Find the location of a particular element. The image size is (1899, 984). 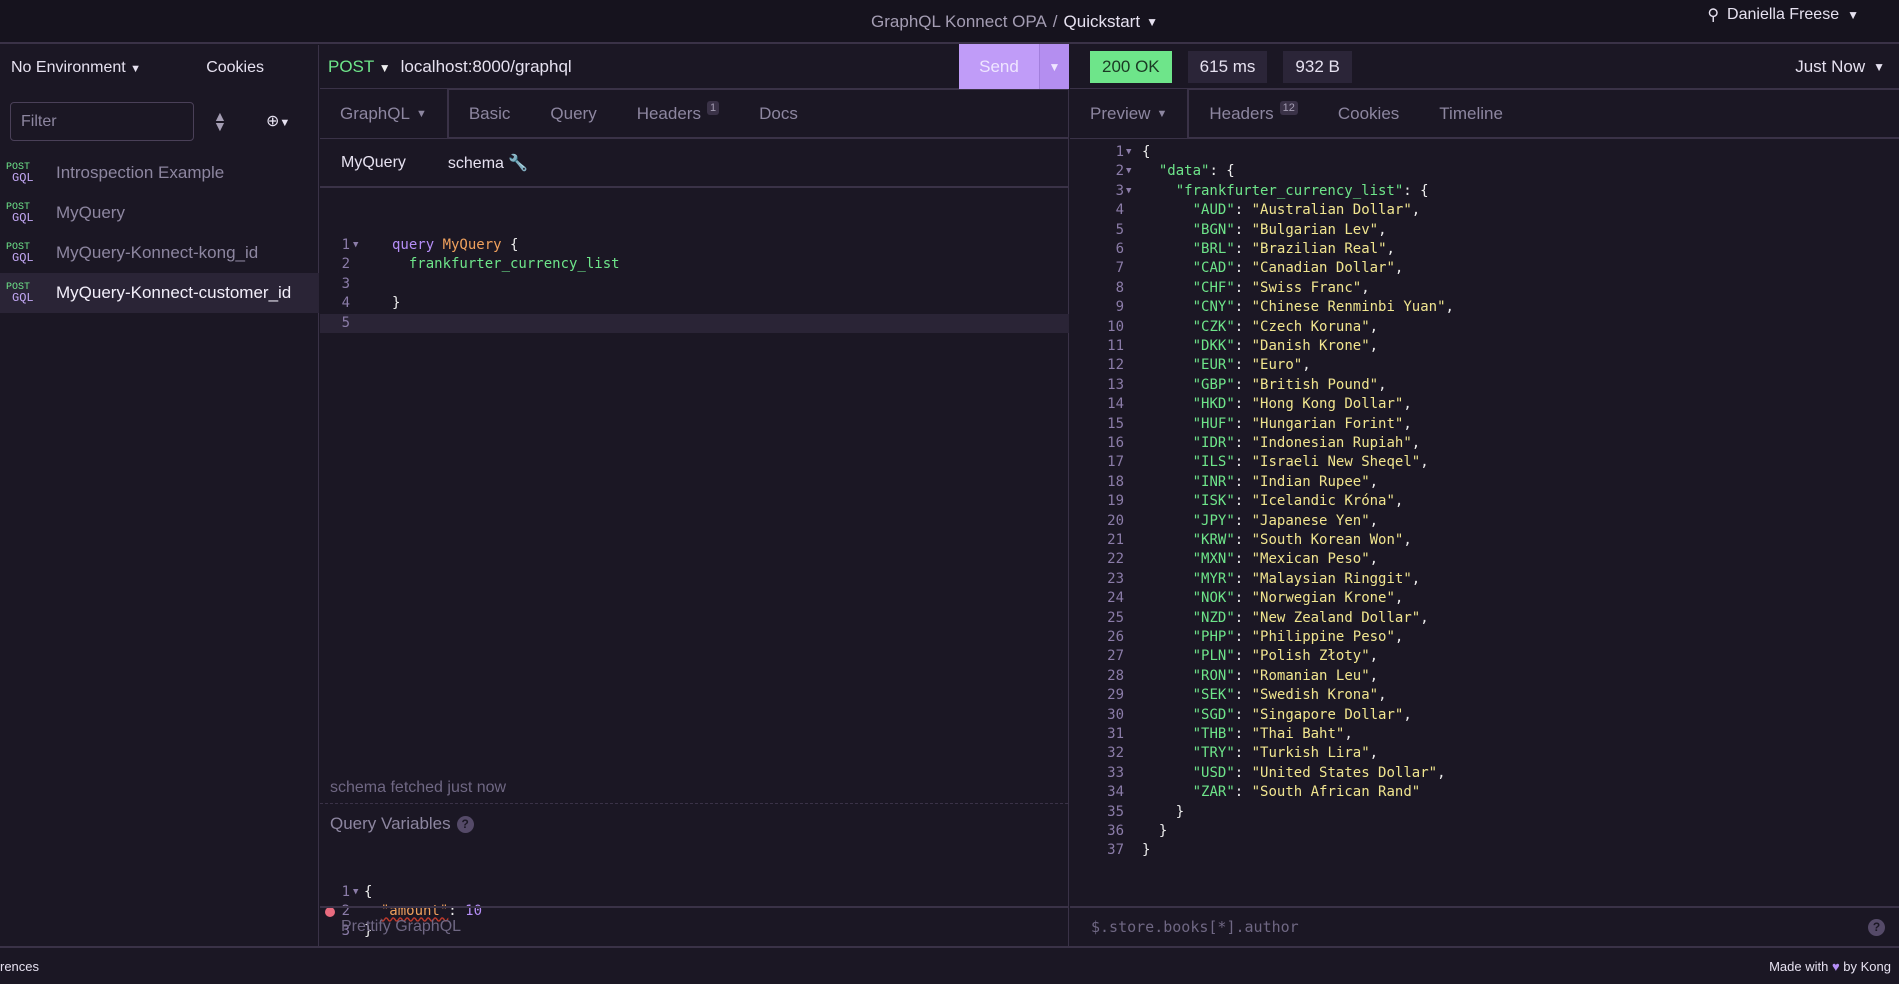

response-status-row: 200 OK 615 ms 932 B Just Now ▼ is located at coordinates (1484, 67).